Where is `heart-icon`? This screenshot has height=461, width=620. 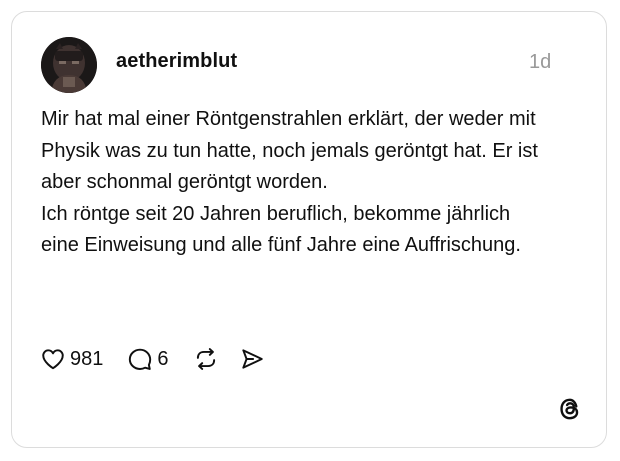
heart-icon is located at coordinates (53, 359).